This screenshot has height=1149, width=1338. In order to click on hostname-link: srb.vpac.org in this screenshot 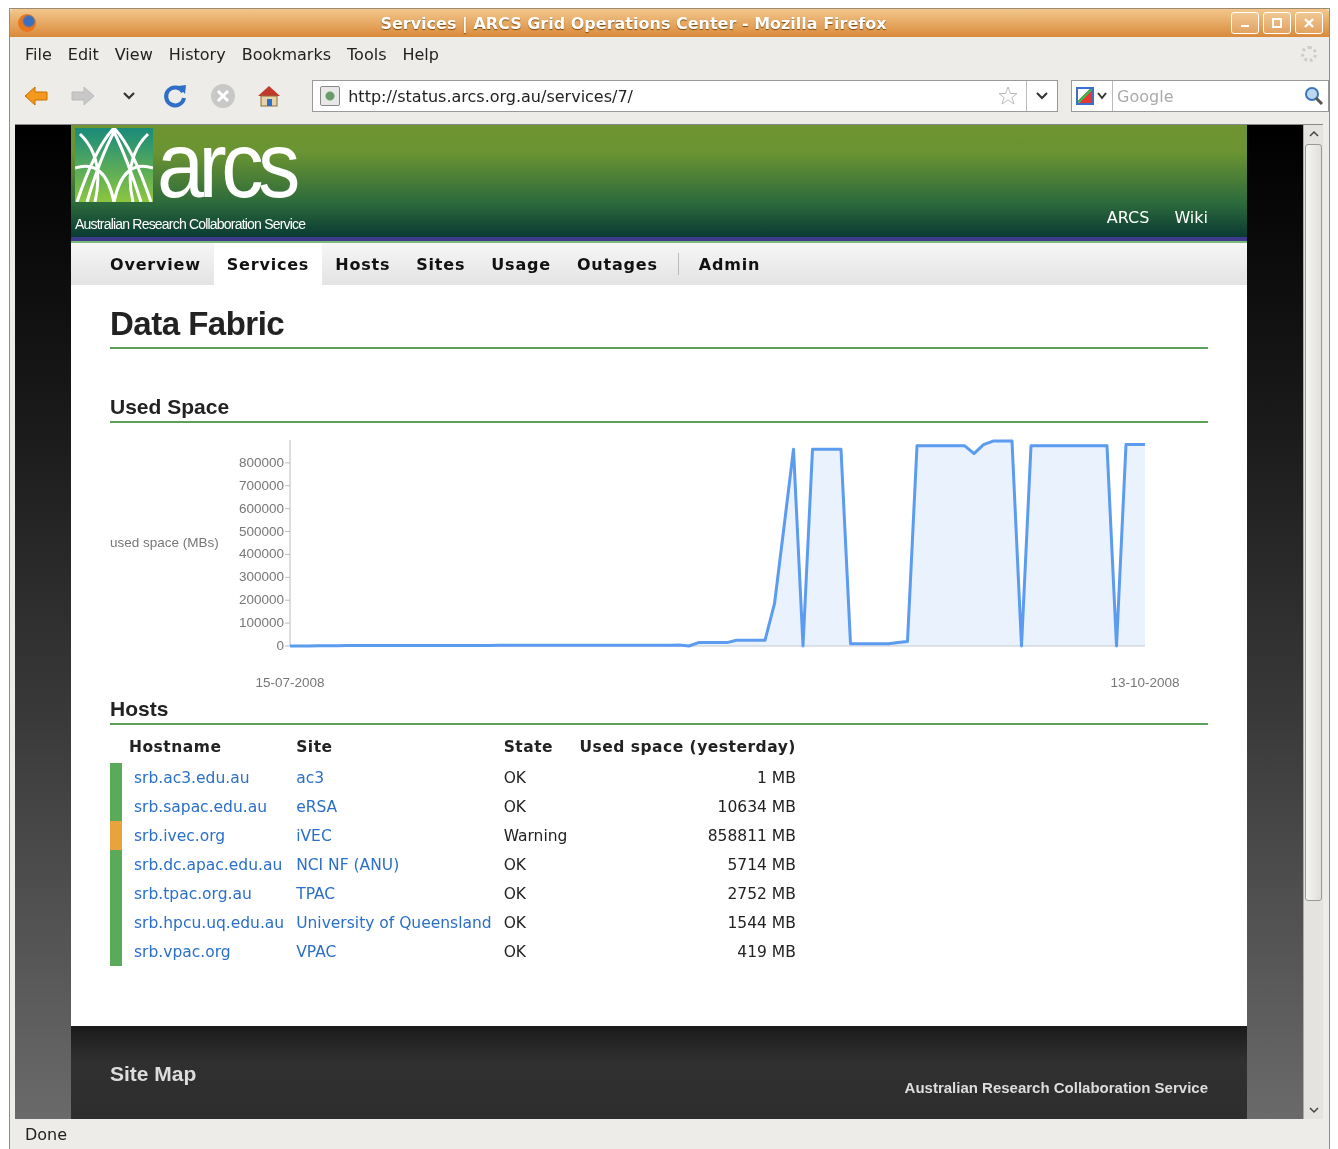, I will do `click(182, 951)`.